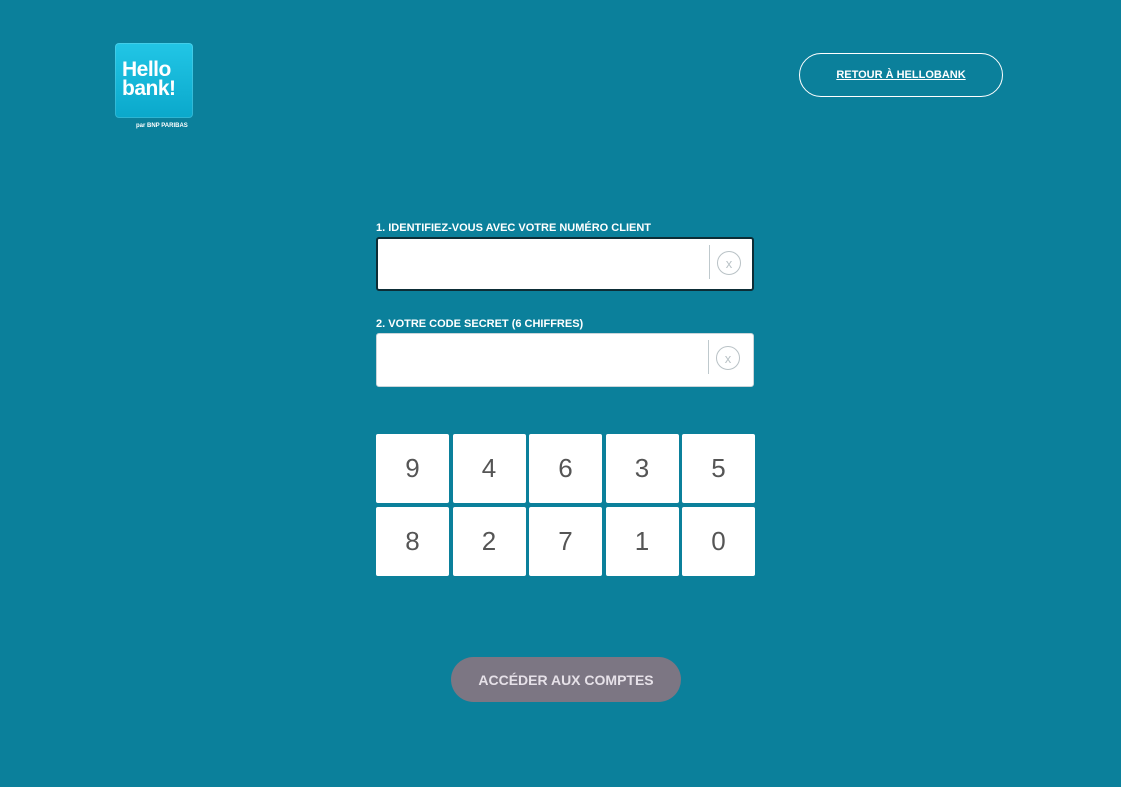 The image size is (1121, 787). What do you see at coordinates (162, 126) in the screenshot?
I see `logo-subtitle: par BNP PARIBAS` at bounding box center [162, 126].